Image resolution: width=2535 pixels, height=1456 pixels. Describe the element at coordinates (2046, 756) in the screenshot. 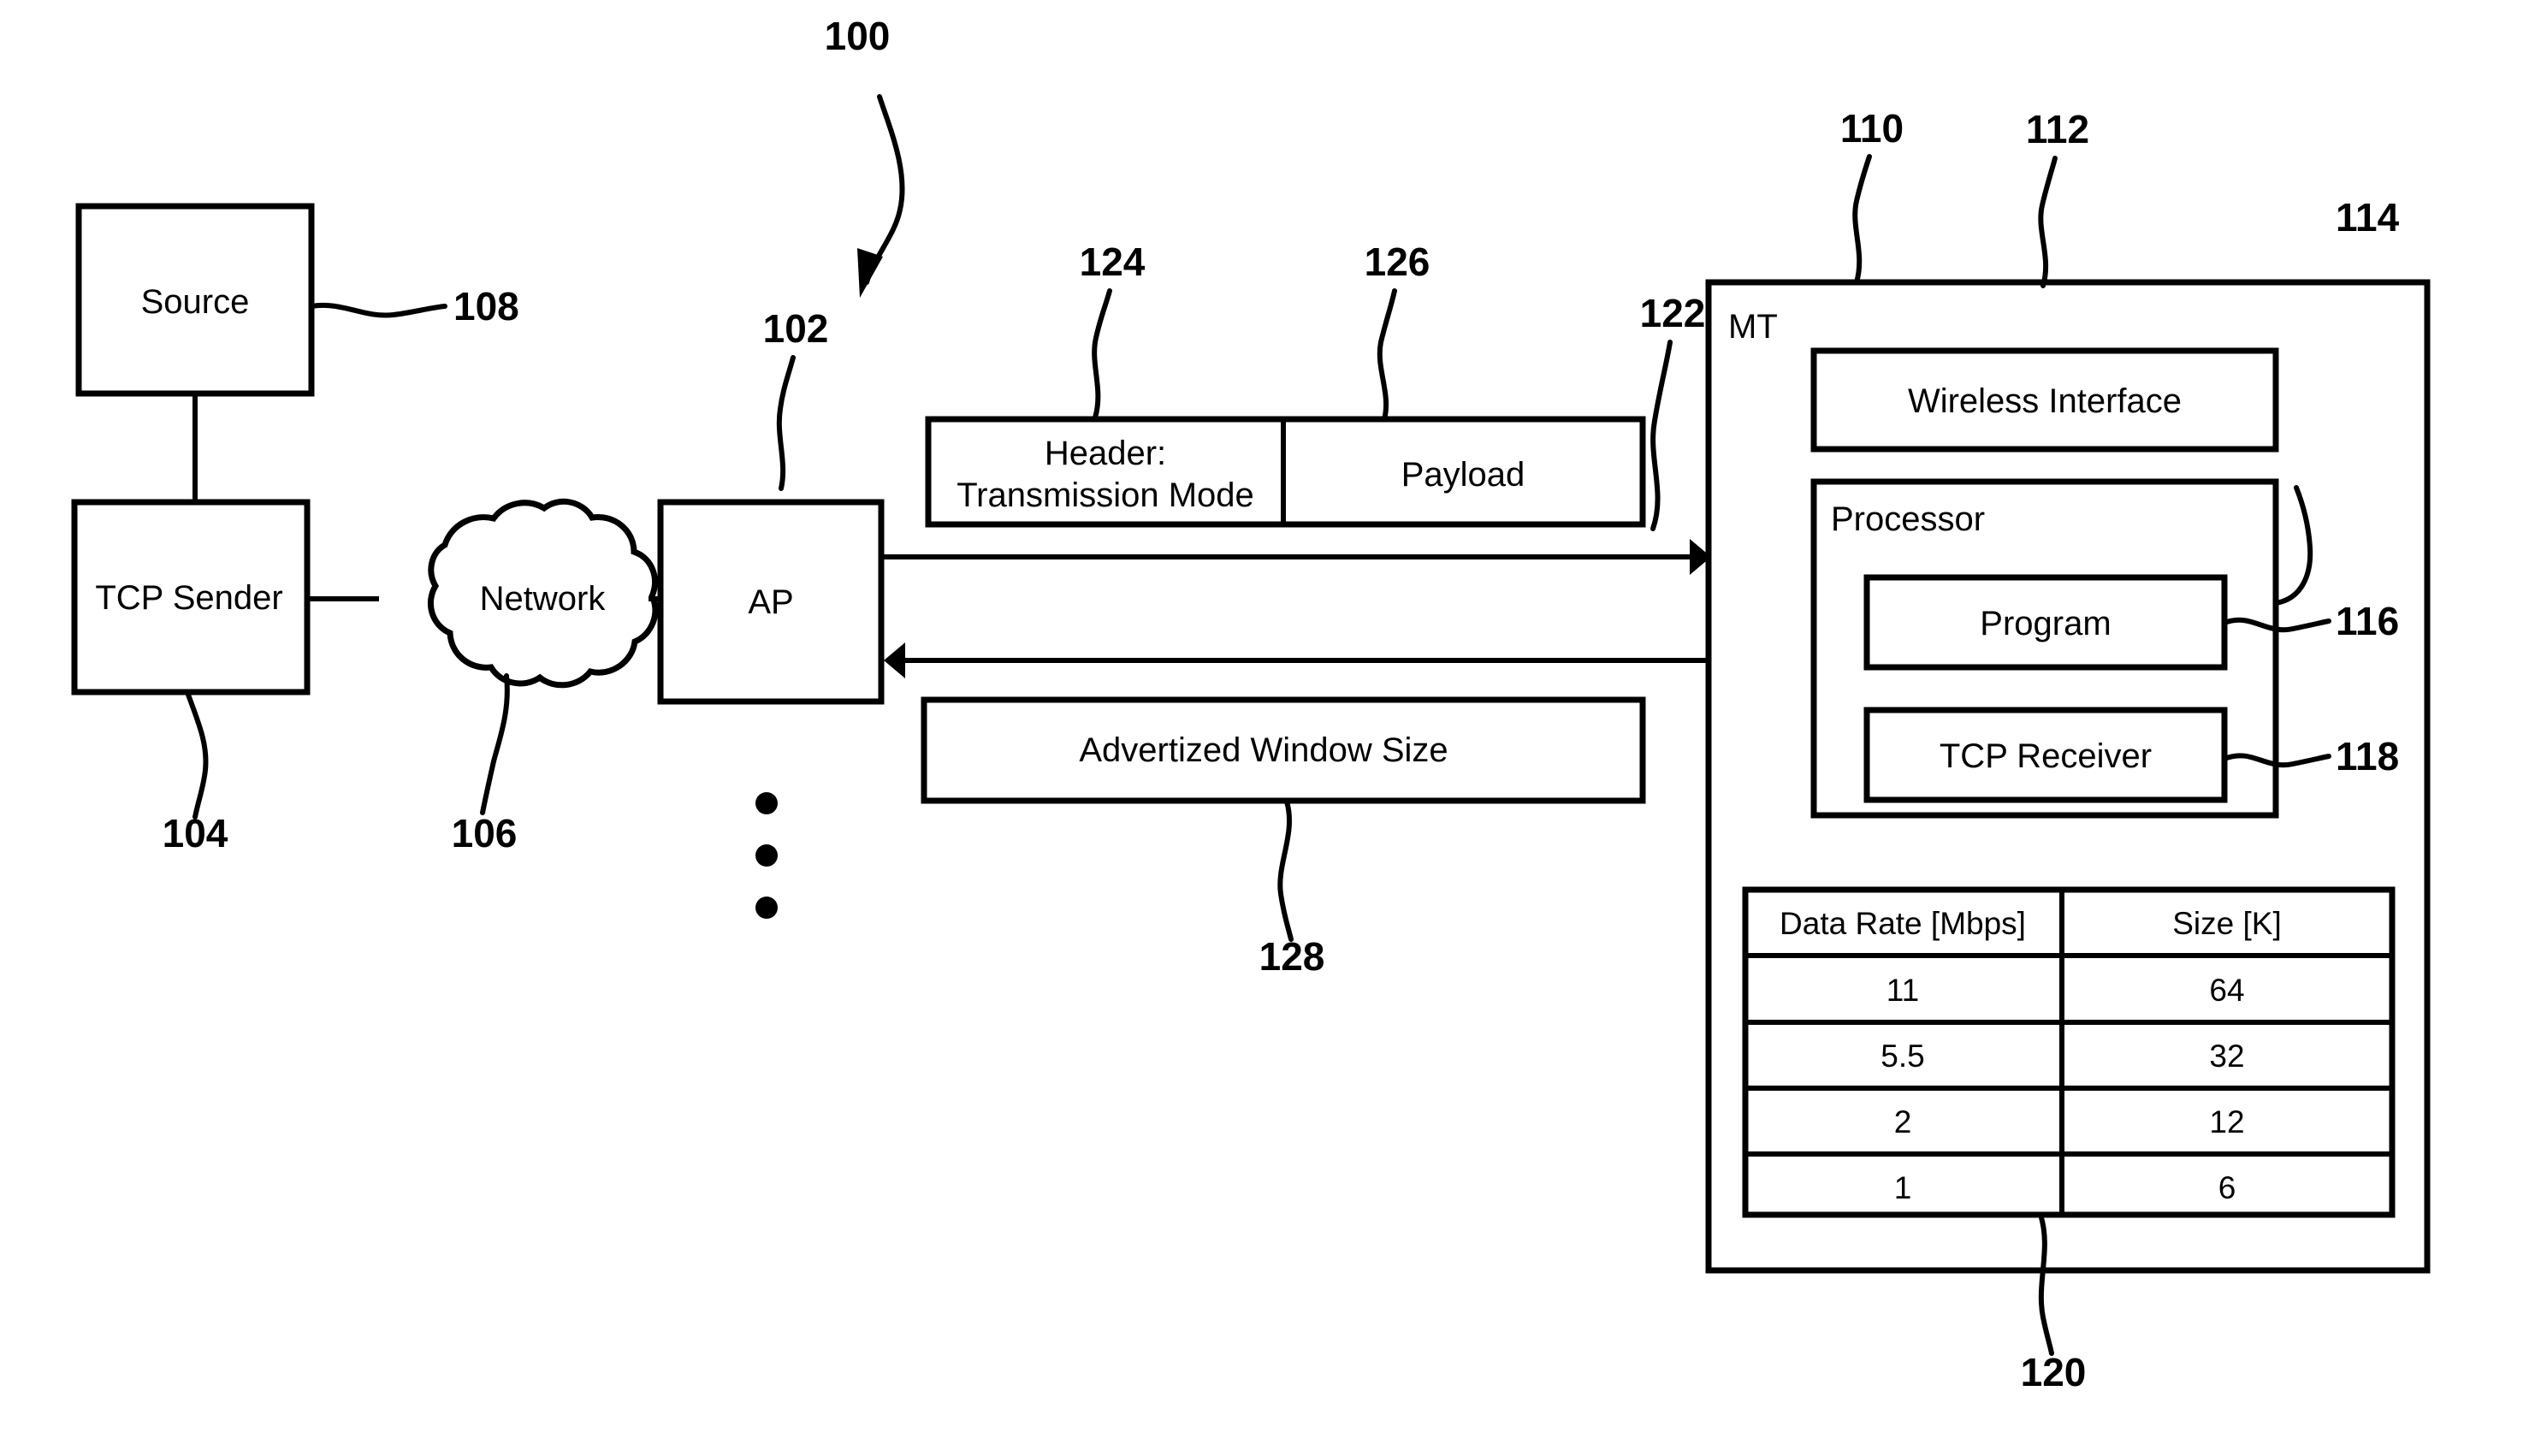

I see `tcp-receiver-label: TCP Receiver` at that location.